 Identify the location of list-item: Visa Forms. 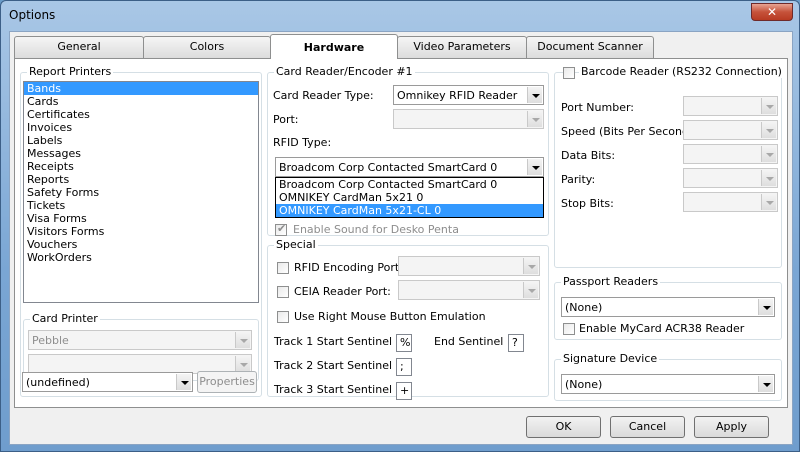
(141, 218).